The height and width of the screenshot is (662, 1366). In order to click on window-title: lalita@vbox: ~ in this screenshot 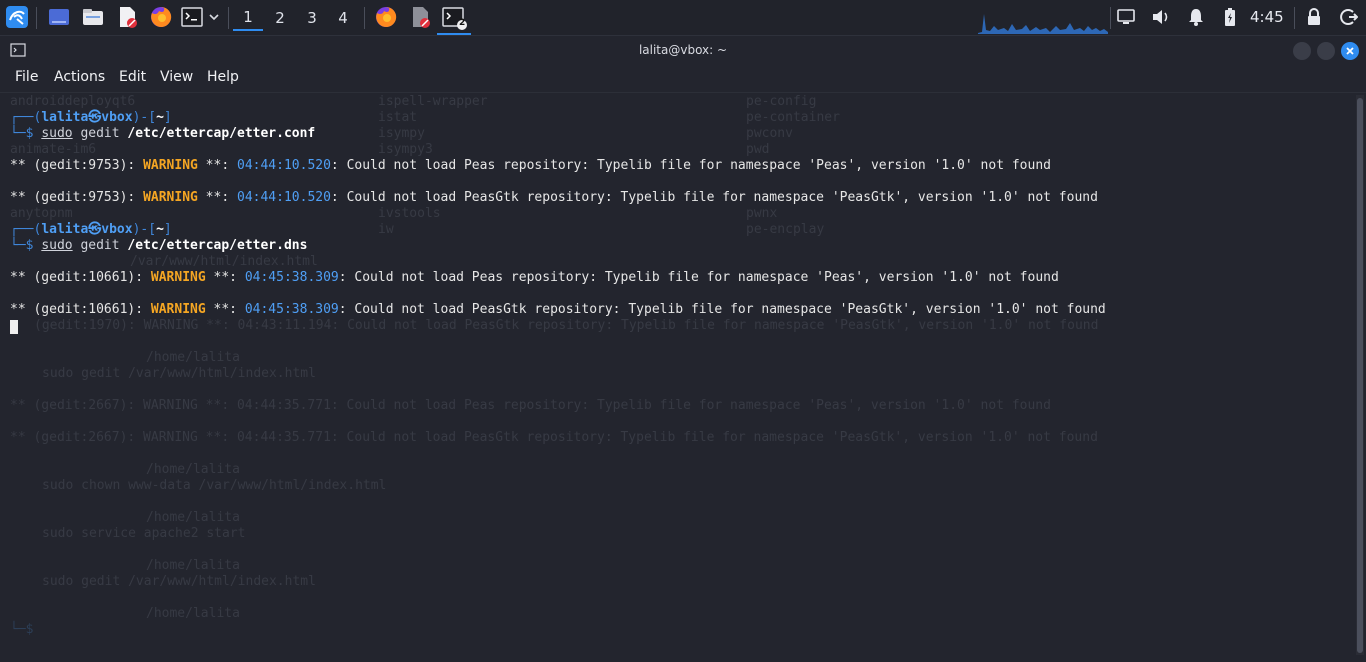, I will do `click(683, 50)`.